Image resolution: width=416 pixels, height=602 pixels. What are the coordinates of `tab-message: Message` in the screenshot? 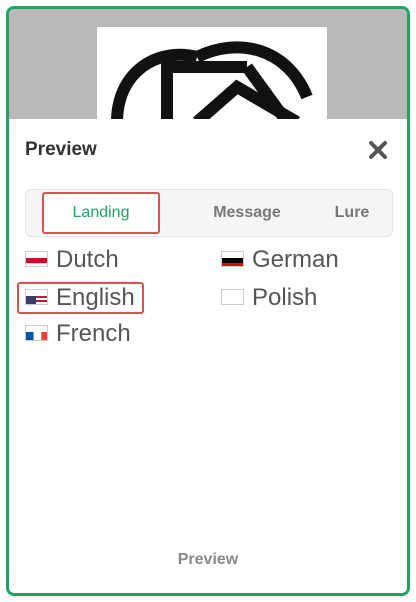 It's located at (247, 213).